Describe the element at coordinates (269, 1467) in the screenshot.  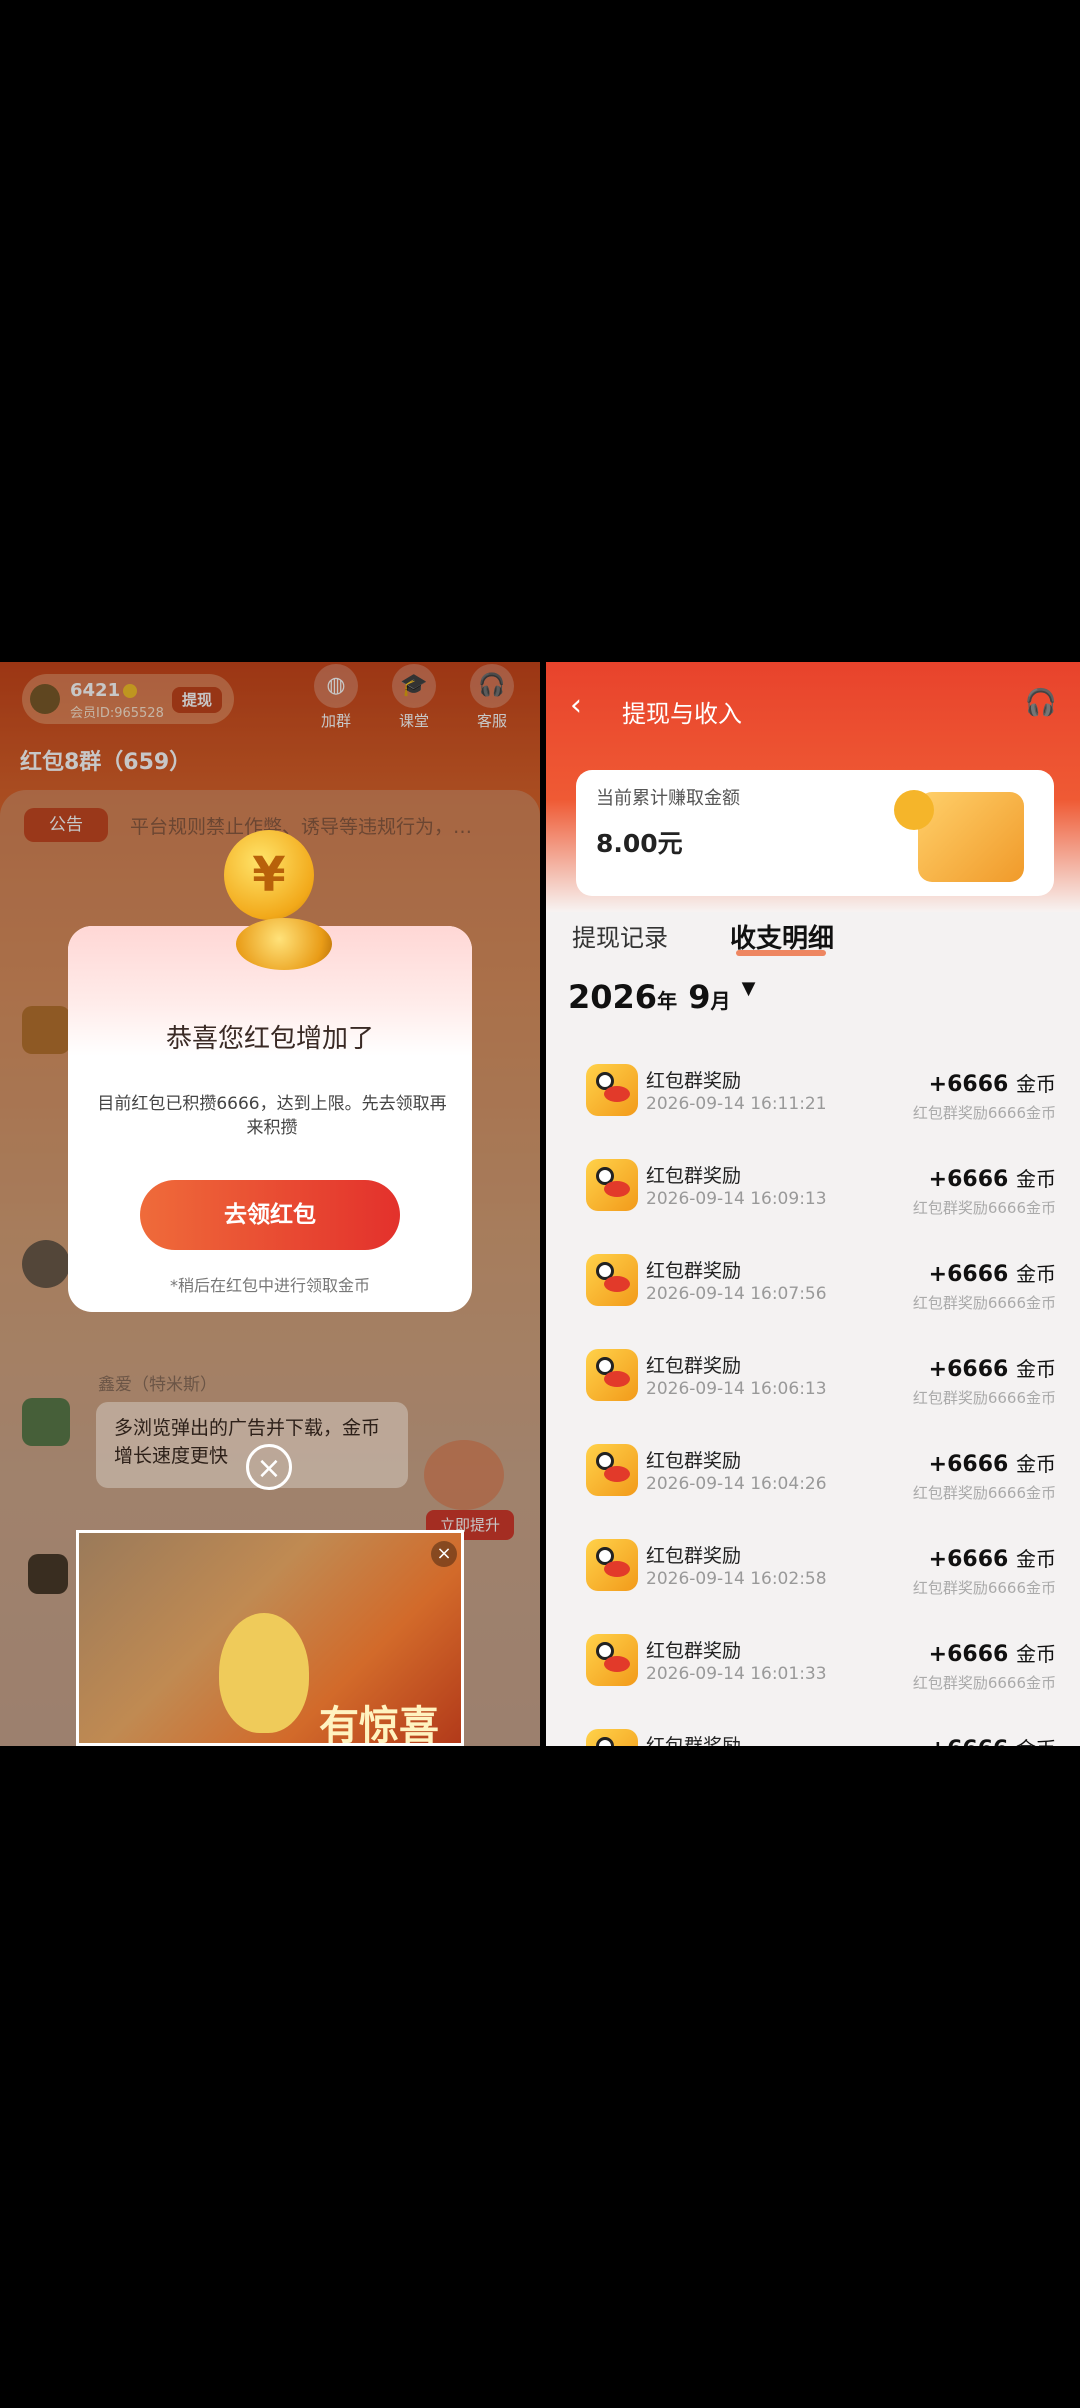
I see `close-icon: ×` at that location.